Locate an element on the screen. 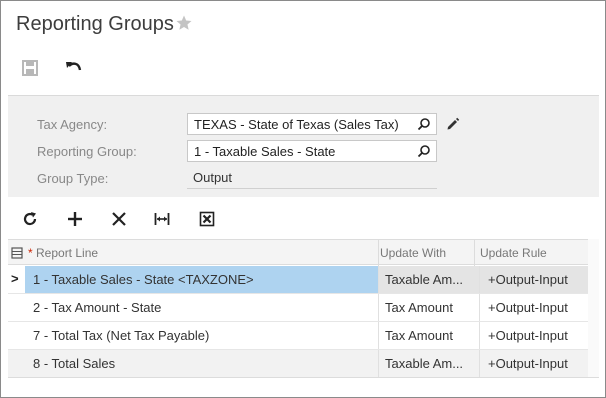  page-title: Reporting Groups is located at coordinates (95, 24).